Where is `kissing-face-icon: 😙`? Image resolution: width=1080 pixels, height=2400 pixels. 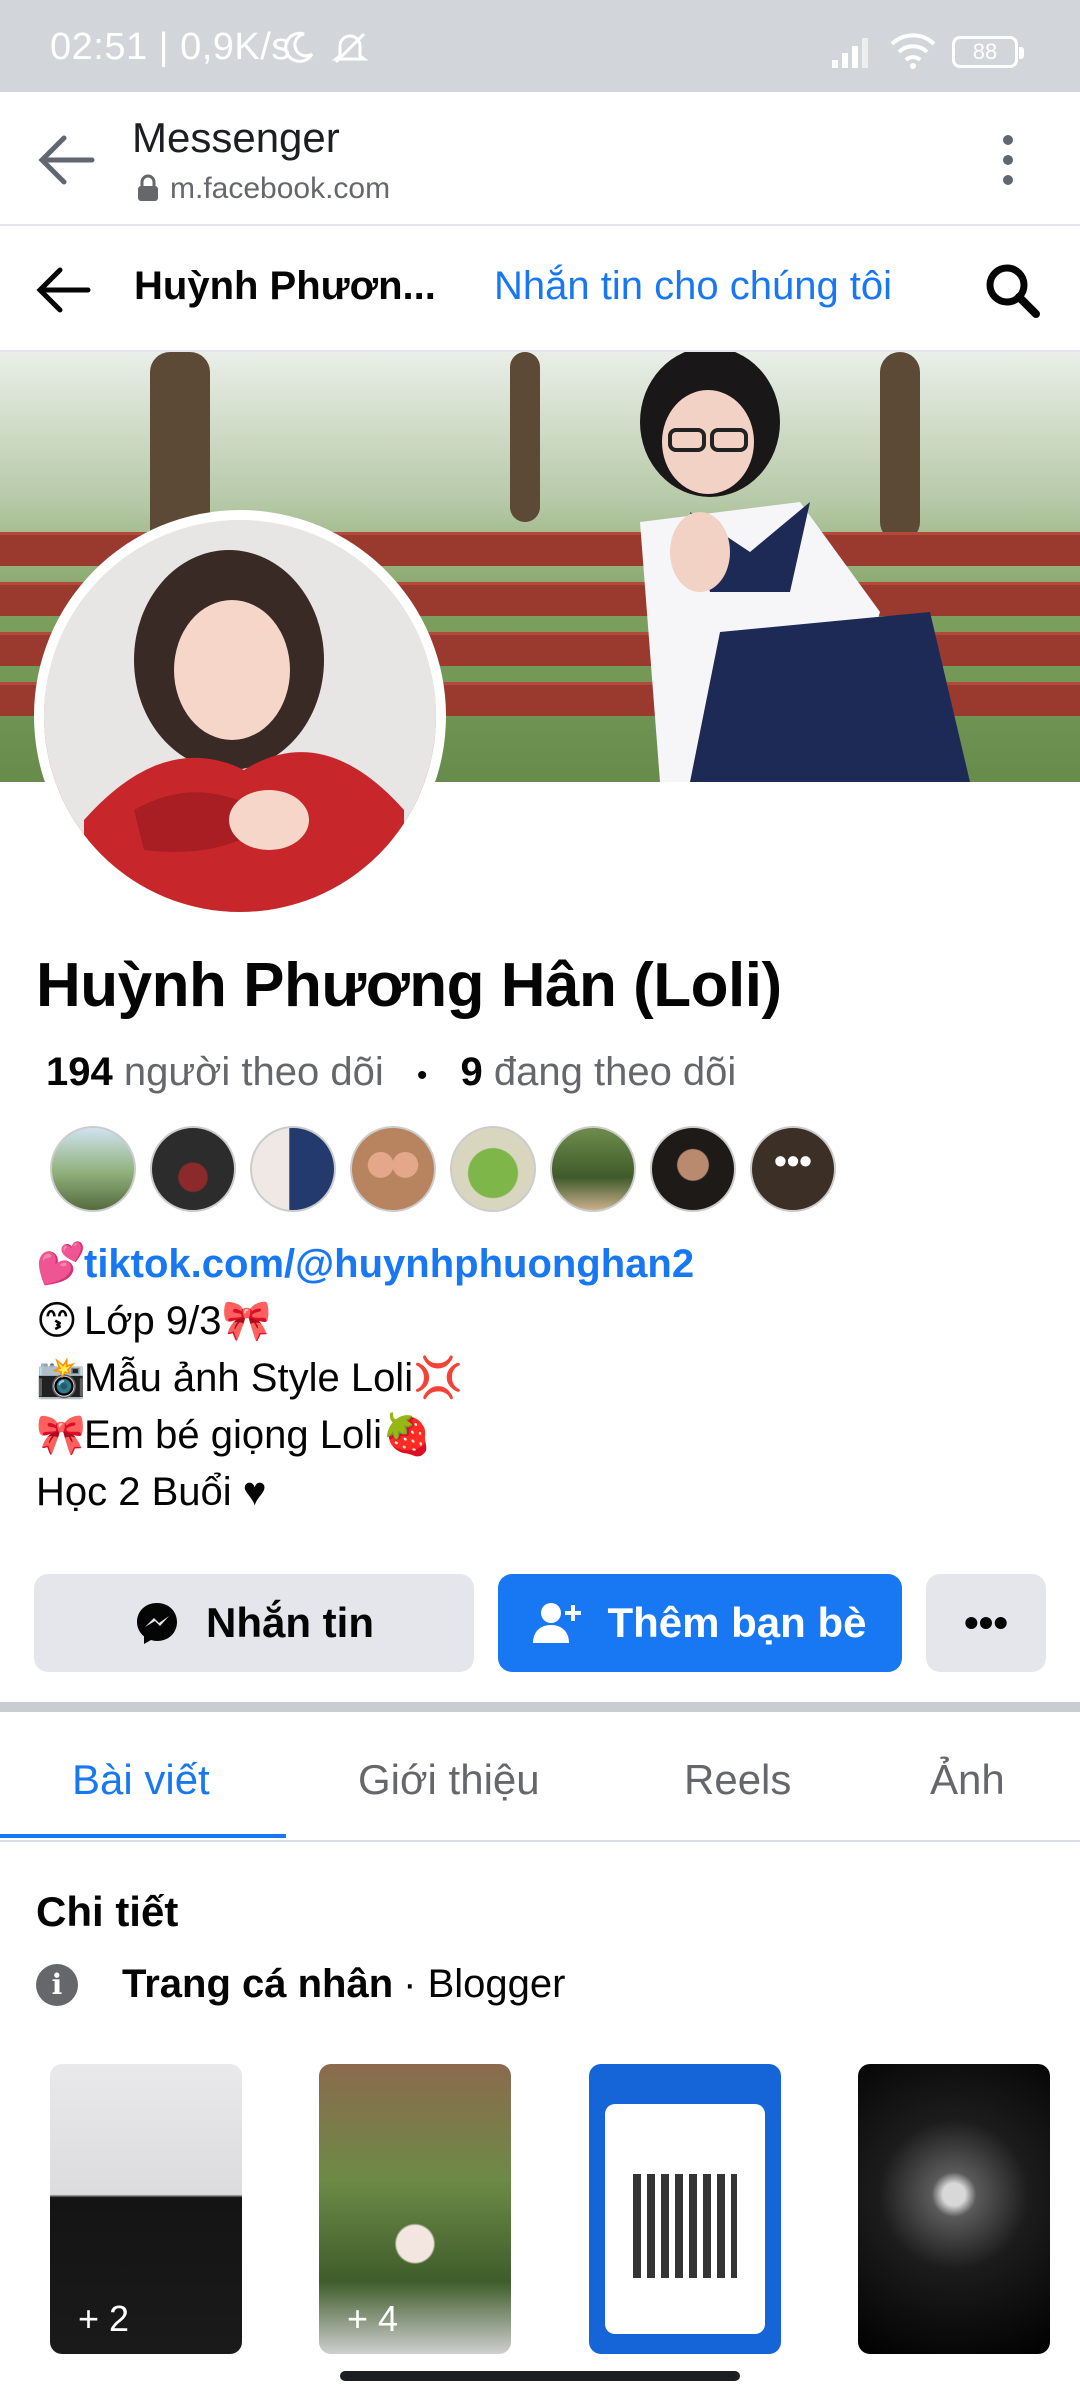
kissing-face-icon: 😙 is located at coordinates (57, 1321).